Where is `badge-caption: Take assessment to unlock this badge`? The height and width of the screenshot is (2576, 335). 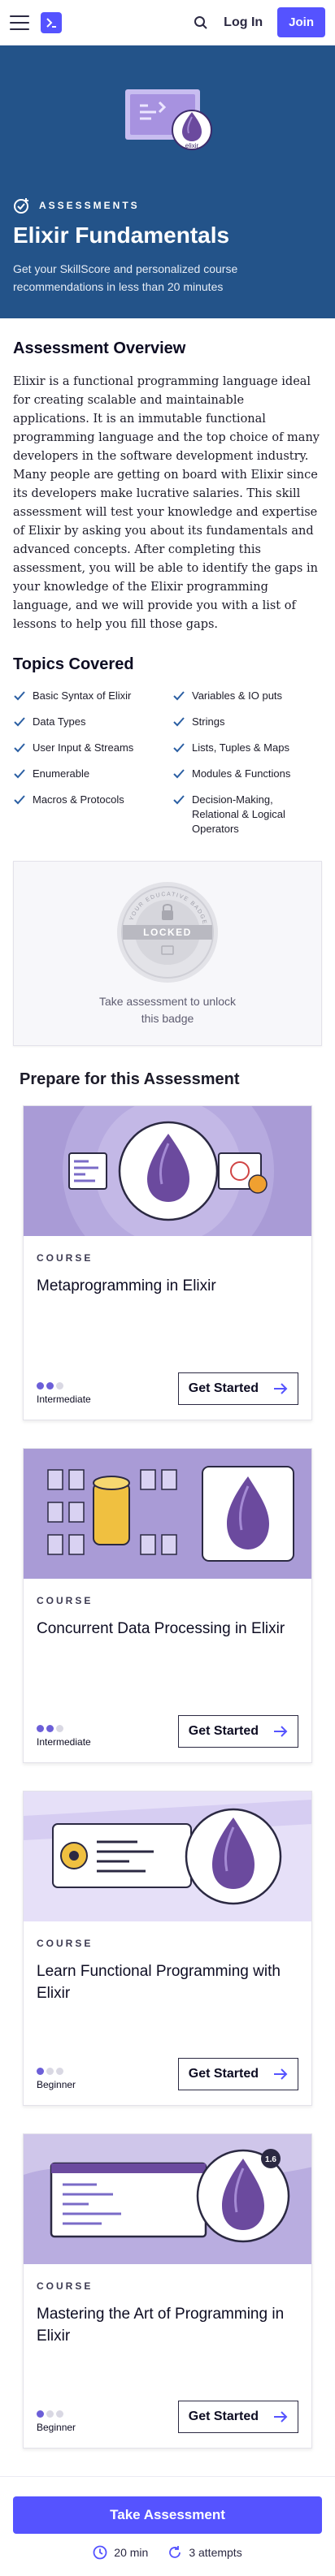 badge-caption: Take assessment to unlock this badge is located at coordinates (167, 1010).